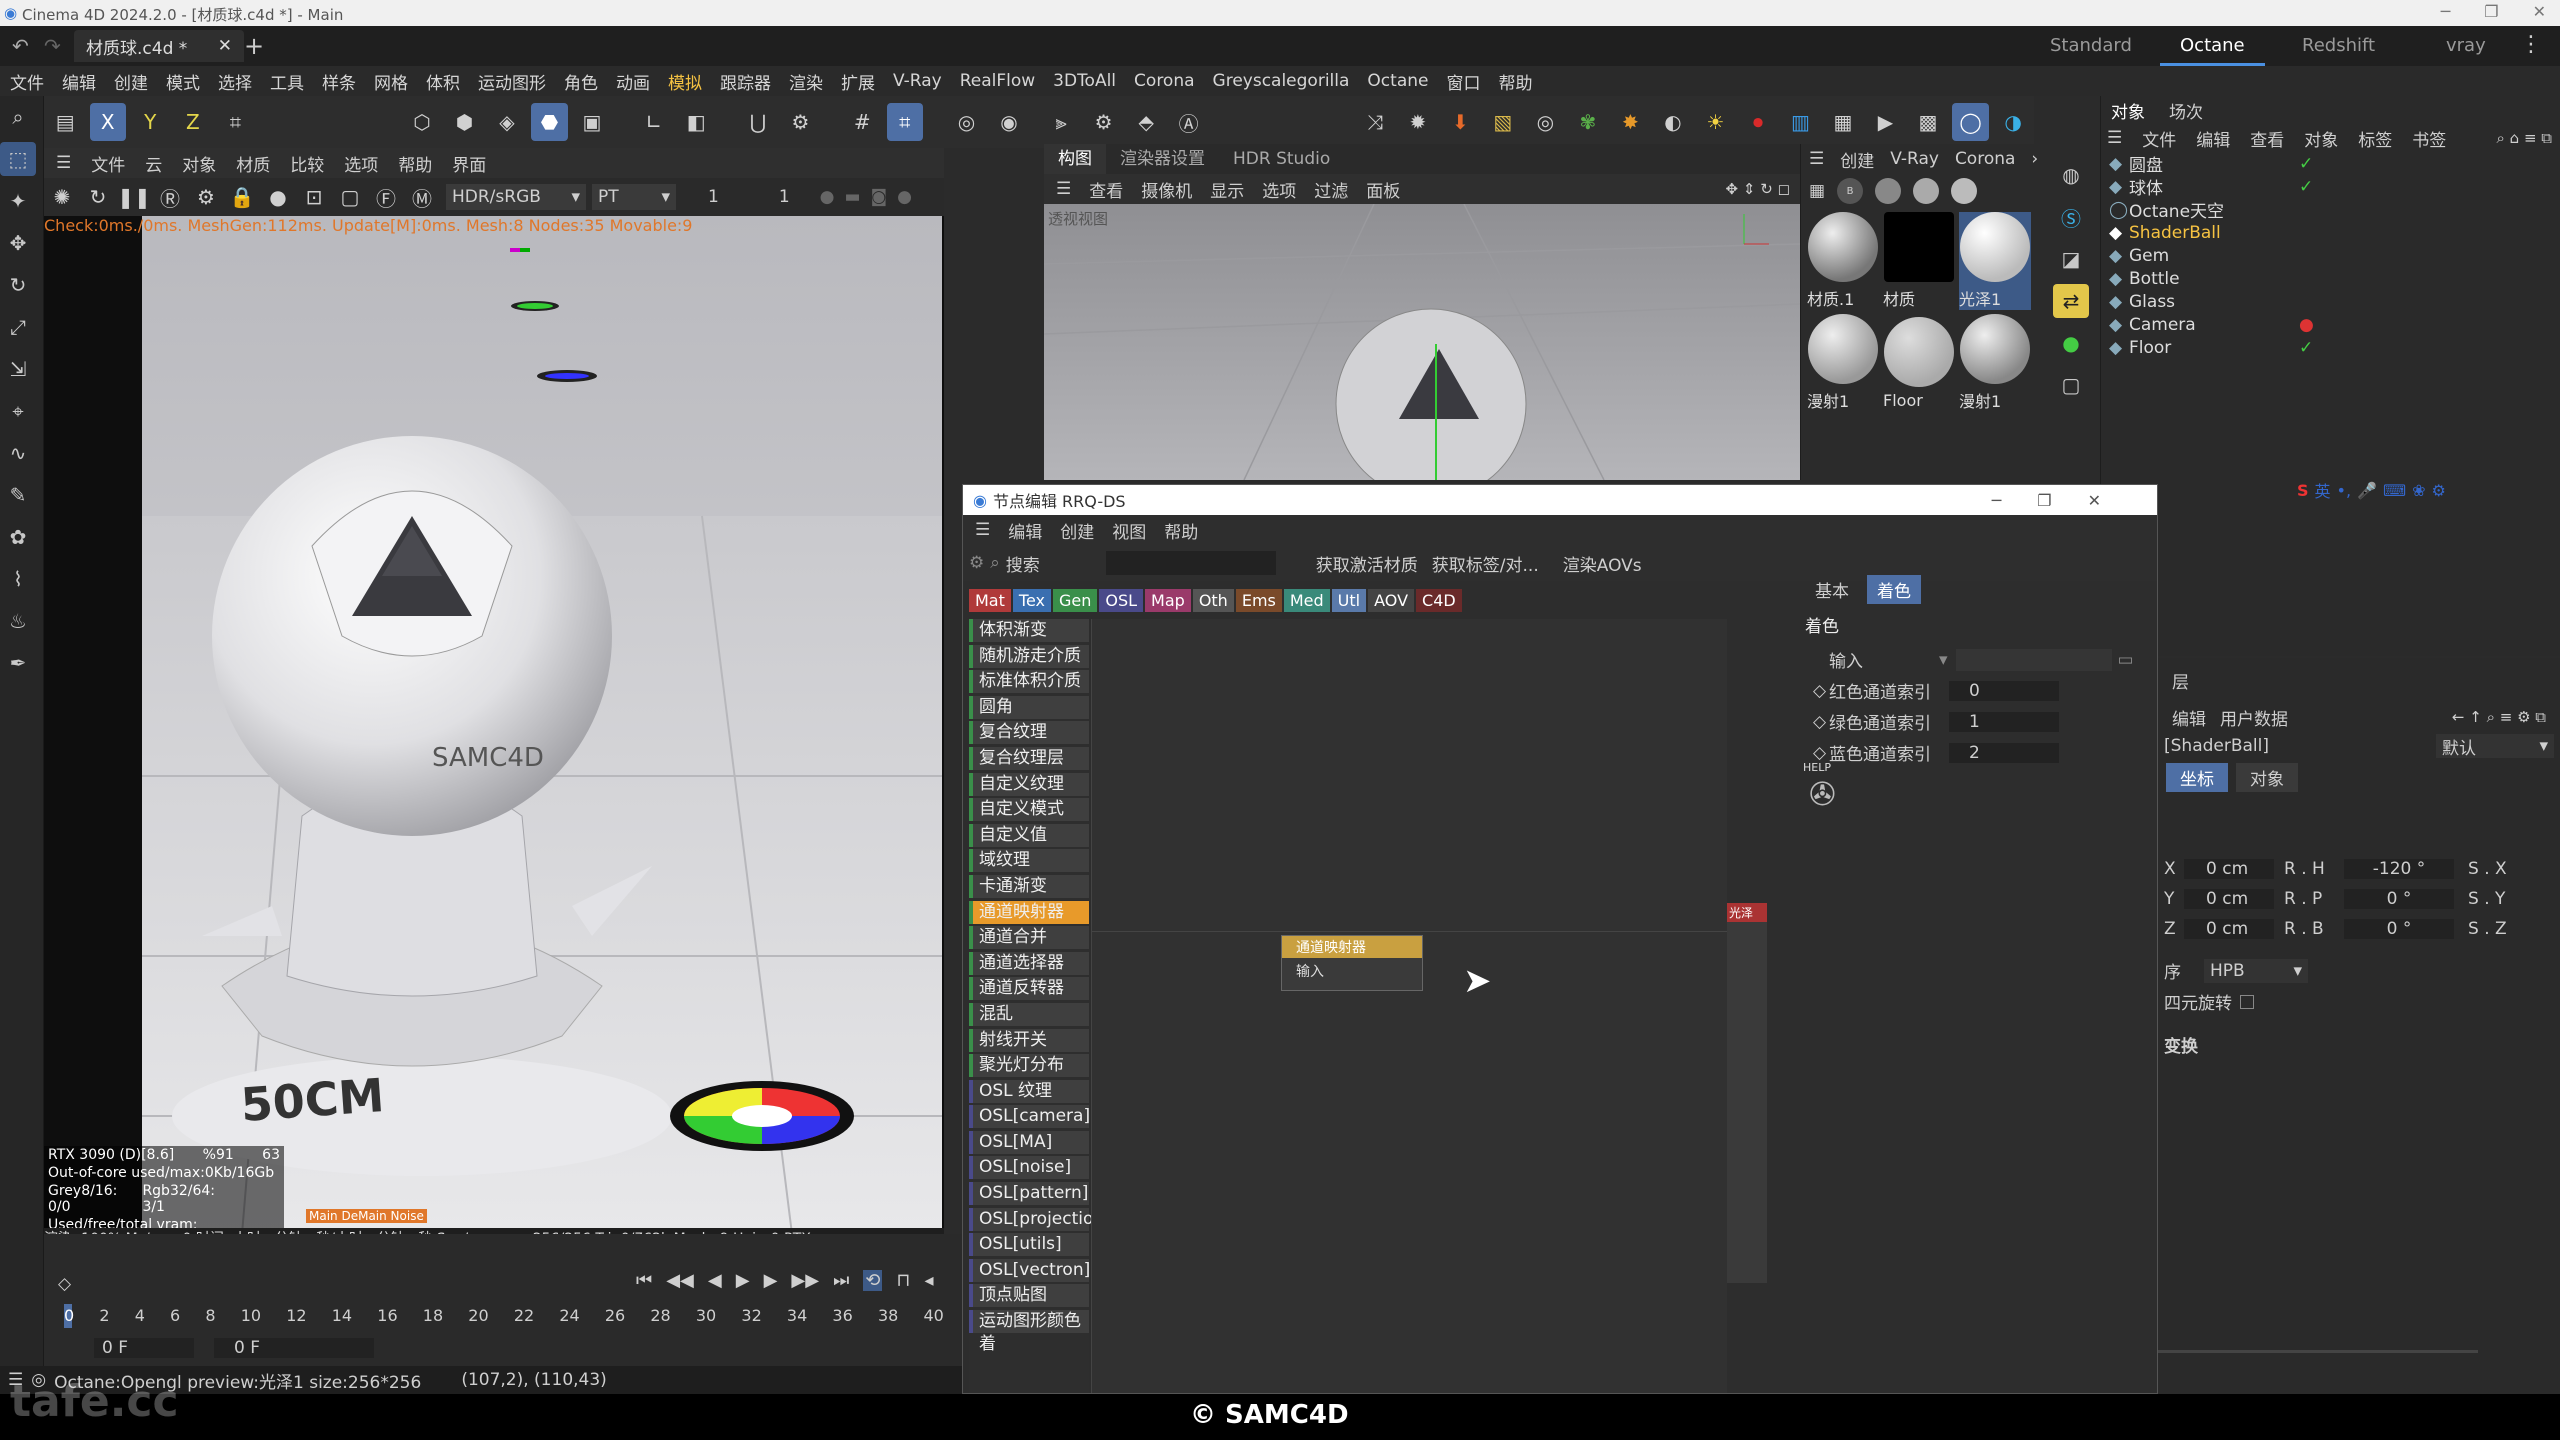 This screenshot has height=1440, width=2560. What do you see at coordinates (18, 327) in the screenshot?
I see `scale-tool-icon: ⤢` at bounding box center [18, 327].